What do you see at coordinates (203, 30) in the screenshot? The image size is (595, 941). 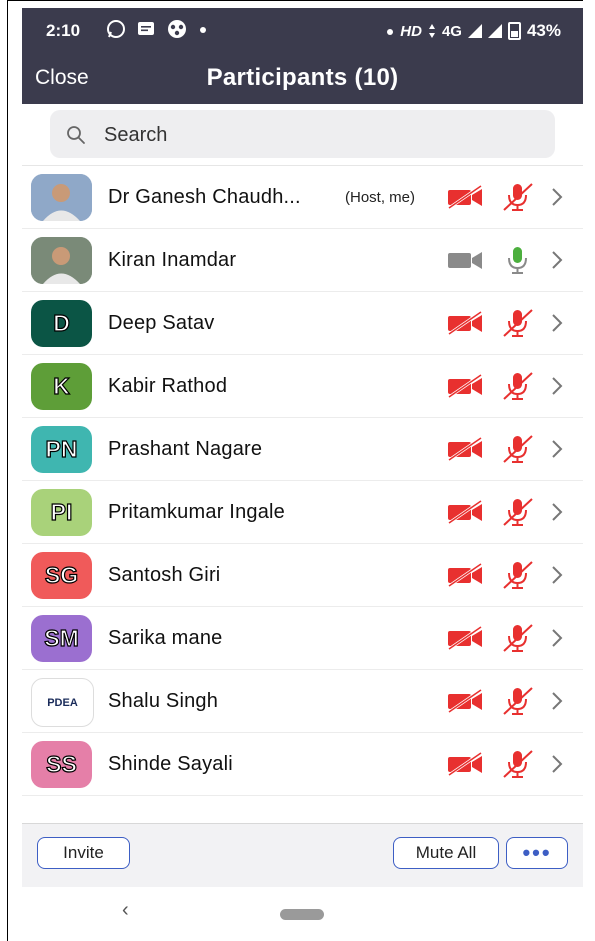 I see `dot-icon` at bounding box center [203, 30].